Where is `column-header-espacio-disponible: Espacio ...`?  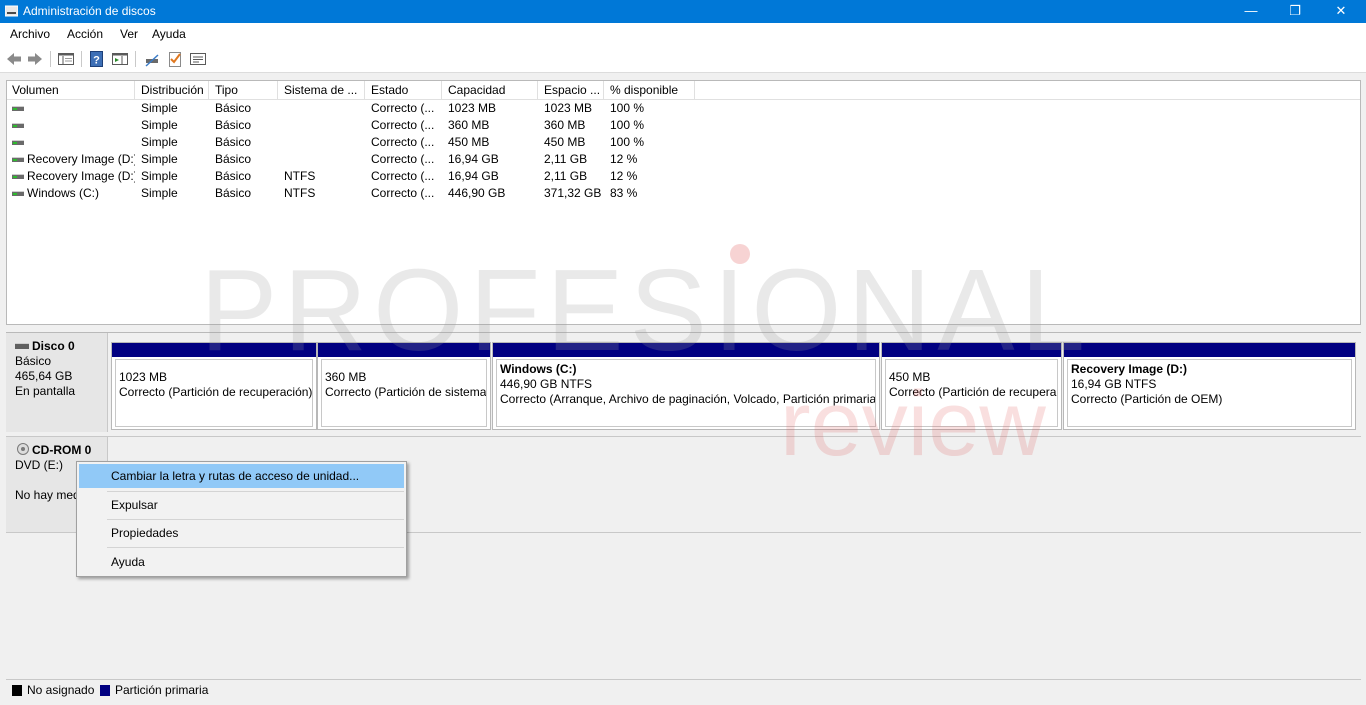
column-header-espacio-disponible: Espacio ... is located at coordinates (571, 90).